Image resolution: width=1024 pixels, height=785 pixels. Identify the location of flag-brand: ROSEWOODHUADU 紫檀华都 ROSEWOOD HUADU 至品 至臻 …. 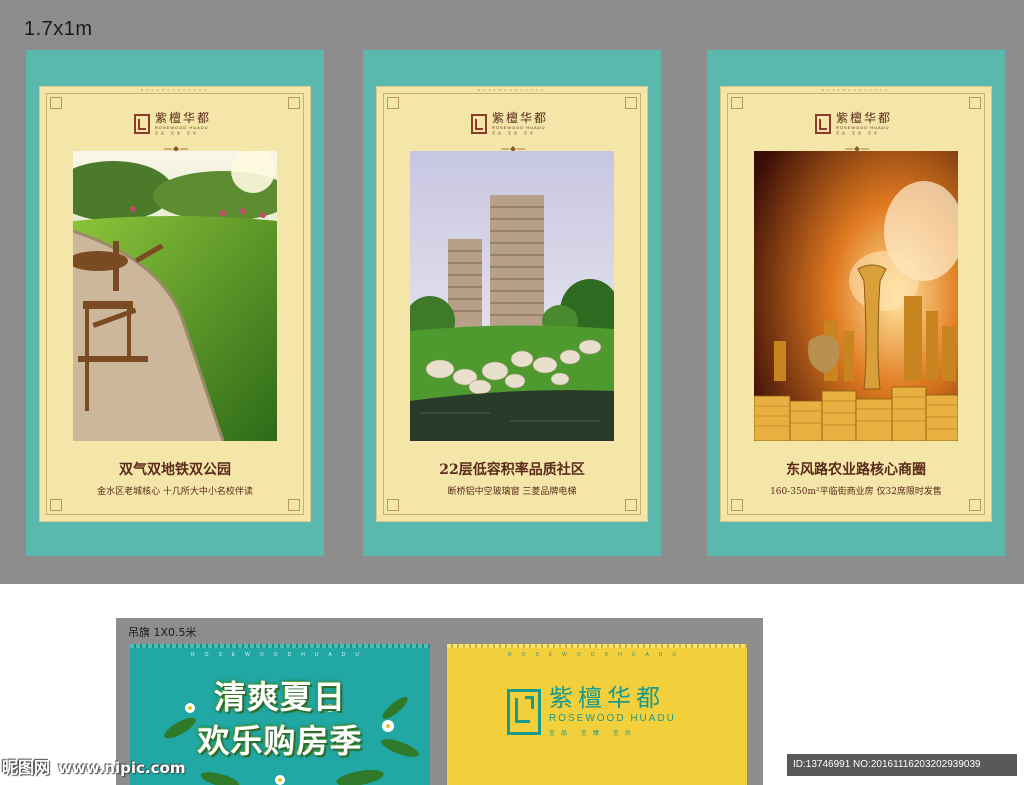
(597, 714).